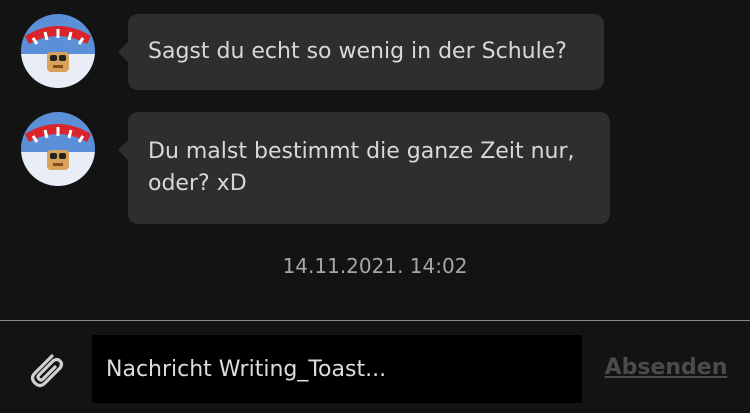 This screenshot has height=413, width=750. I want to click on send-button: Absenden, so click(666, 367).